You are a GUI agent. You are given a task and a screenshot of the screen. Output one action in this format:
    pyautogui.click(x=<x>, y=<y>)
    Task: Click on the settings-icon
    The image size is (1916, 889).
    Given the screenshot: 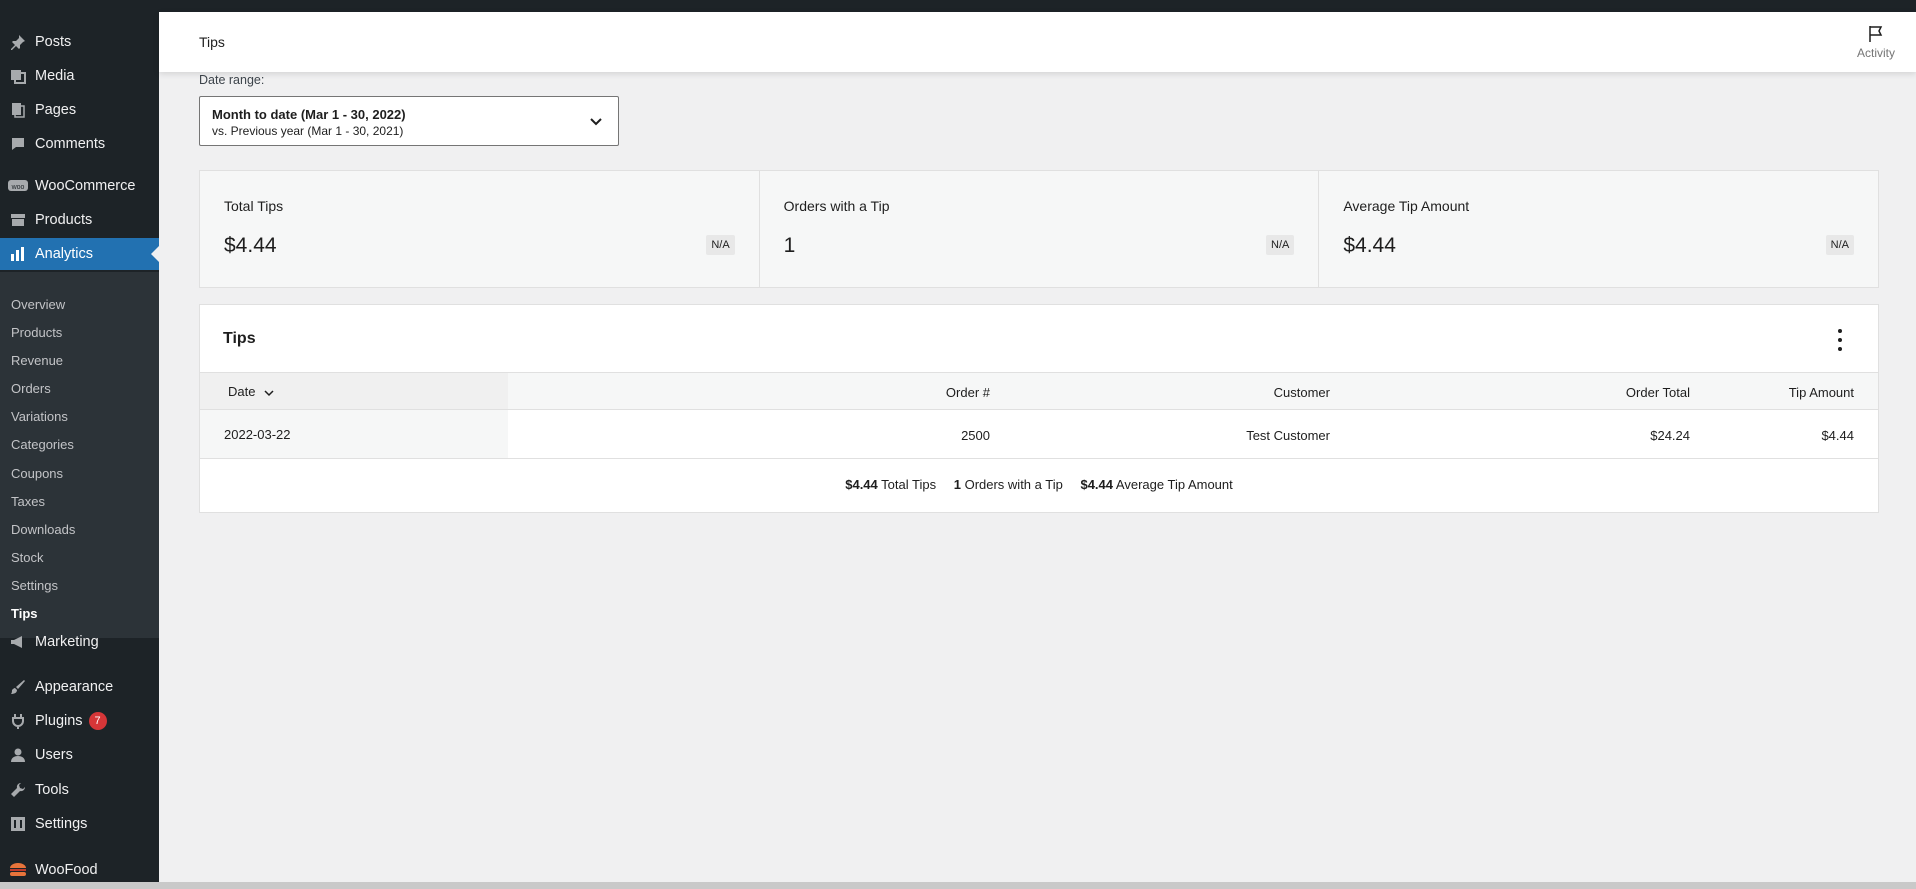 What is the action you would take?
    pyautogui.click(x=18, y=824)
    